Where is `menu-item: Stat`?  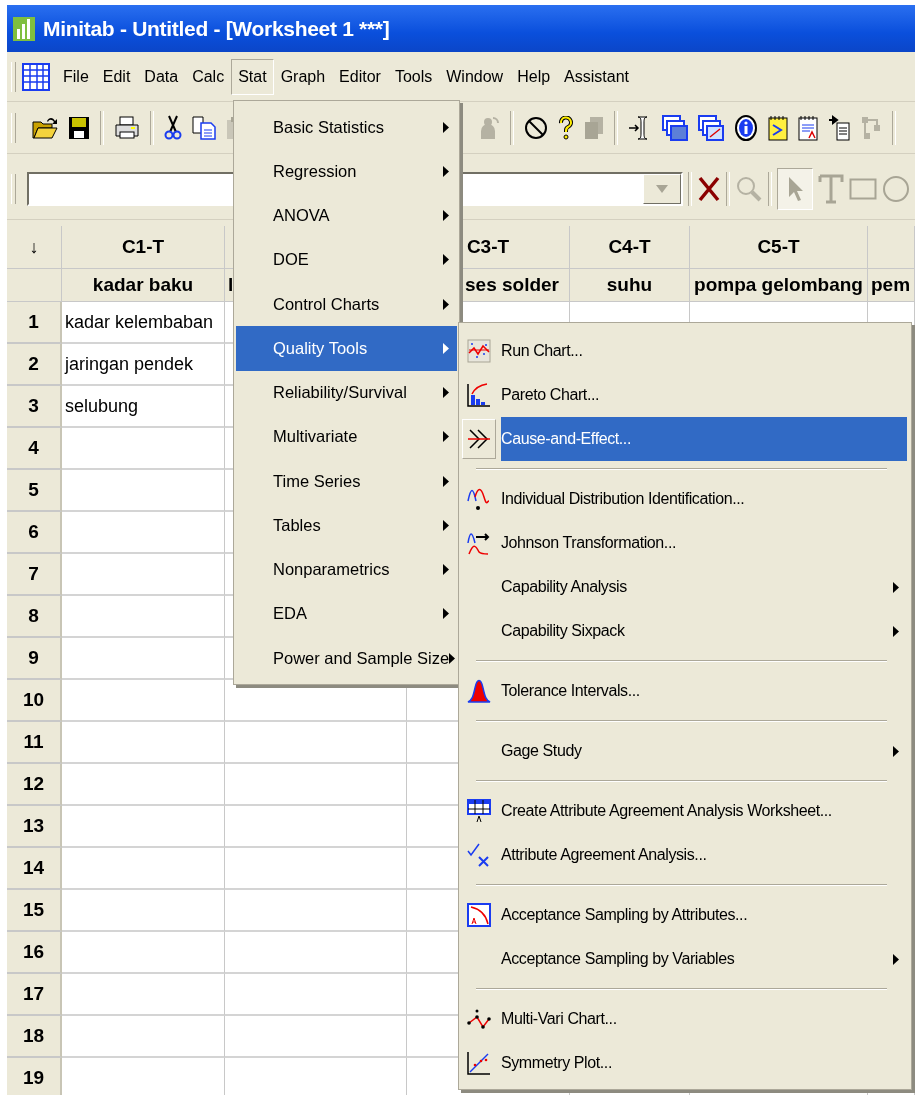 menu-item: Stat is located at coordinates (252, 76).